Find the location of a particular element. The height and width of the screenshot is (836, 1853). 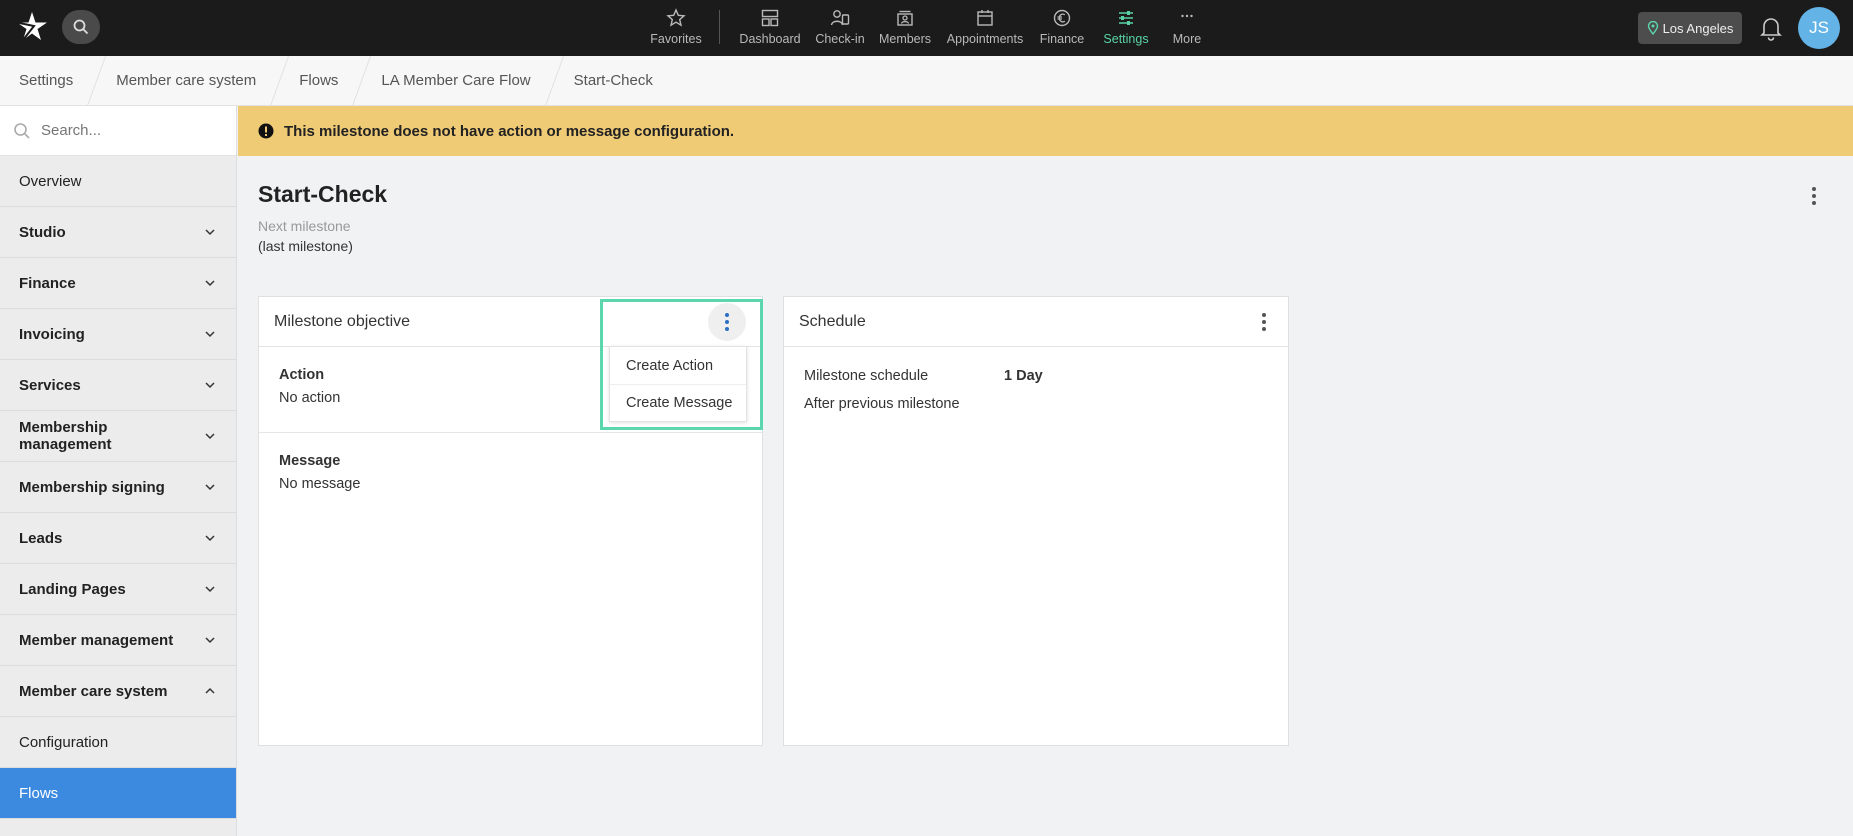

location-selector: Los Angeles is located at coordinates (1690, 28).